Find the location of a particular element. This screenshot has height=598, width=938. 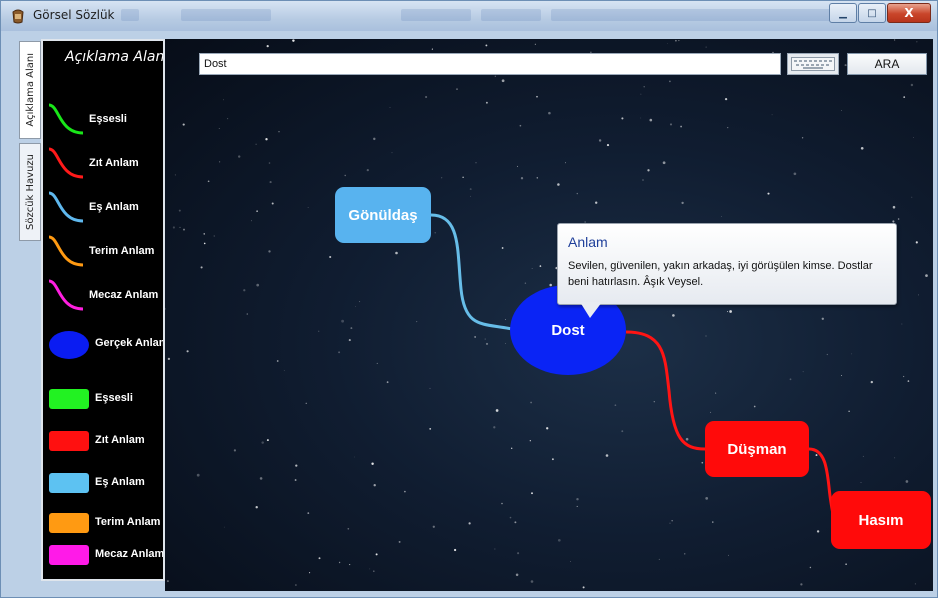

legend-item-mecaz-anlam-line: Mecaz Anlam is located at coordinates (103, 295).